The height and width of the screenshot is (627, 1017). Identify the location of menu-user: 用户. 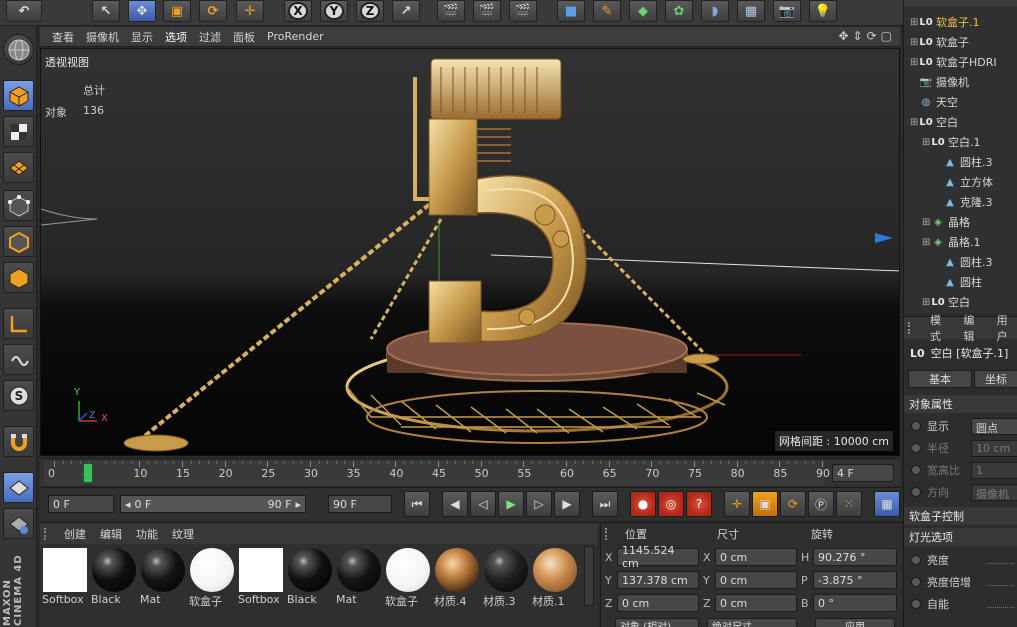
(1007, 328).